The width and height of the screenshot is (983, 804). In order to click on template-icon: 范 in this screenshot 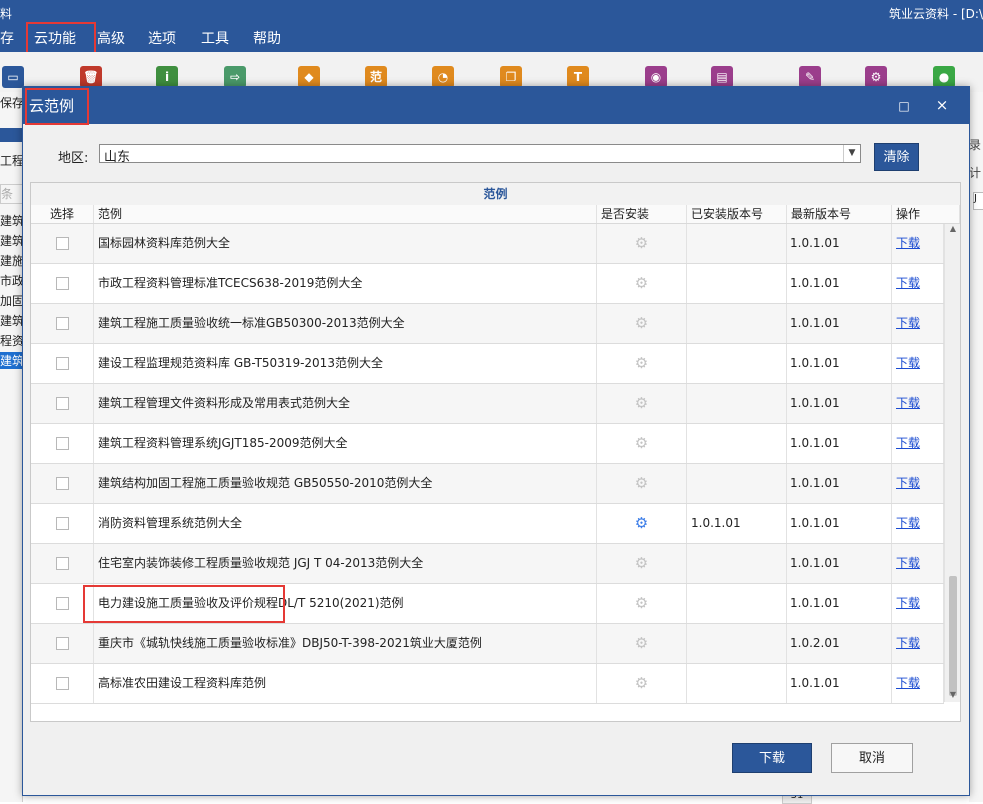, I will do `click(376, 77)`.